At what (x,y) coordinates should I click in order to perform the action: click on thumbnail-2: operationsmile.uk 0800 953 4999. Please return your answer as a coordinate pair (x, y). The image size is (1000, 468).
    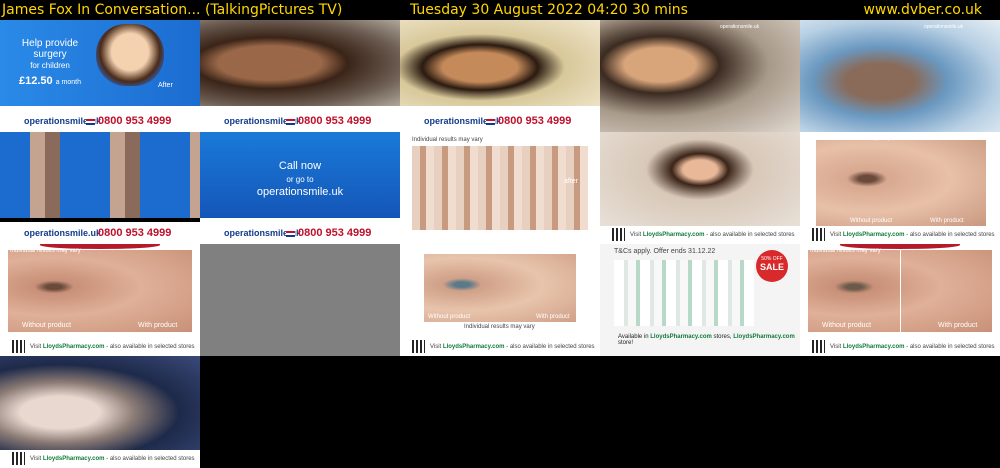
    Looking at the image, I should click on (300, 76).